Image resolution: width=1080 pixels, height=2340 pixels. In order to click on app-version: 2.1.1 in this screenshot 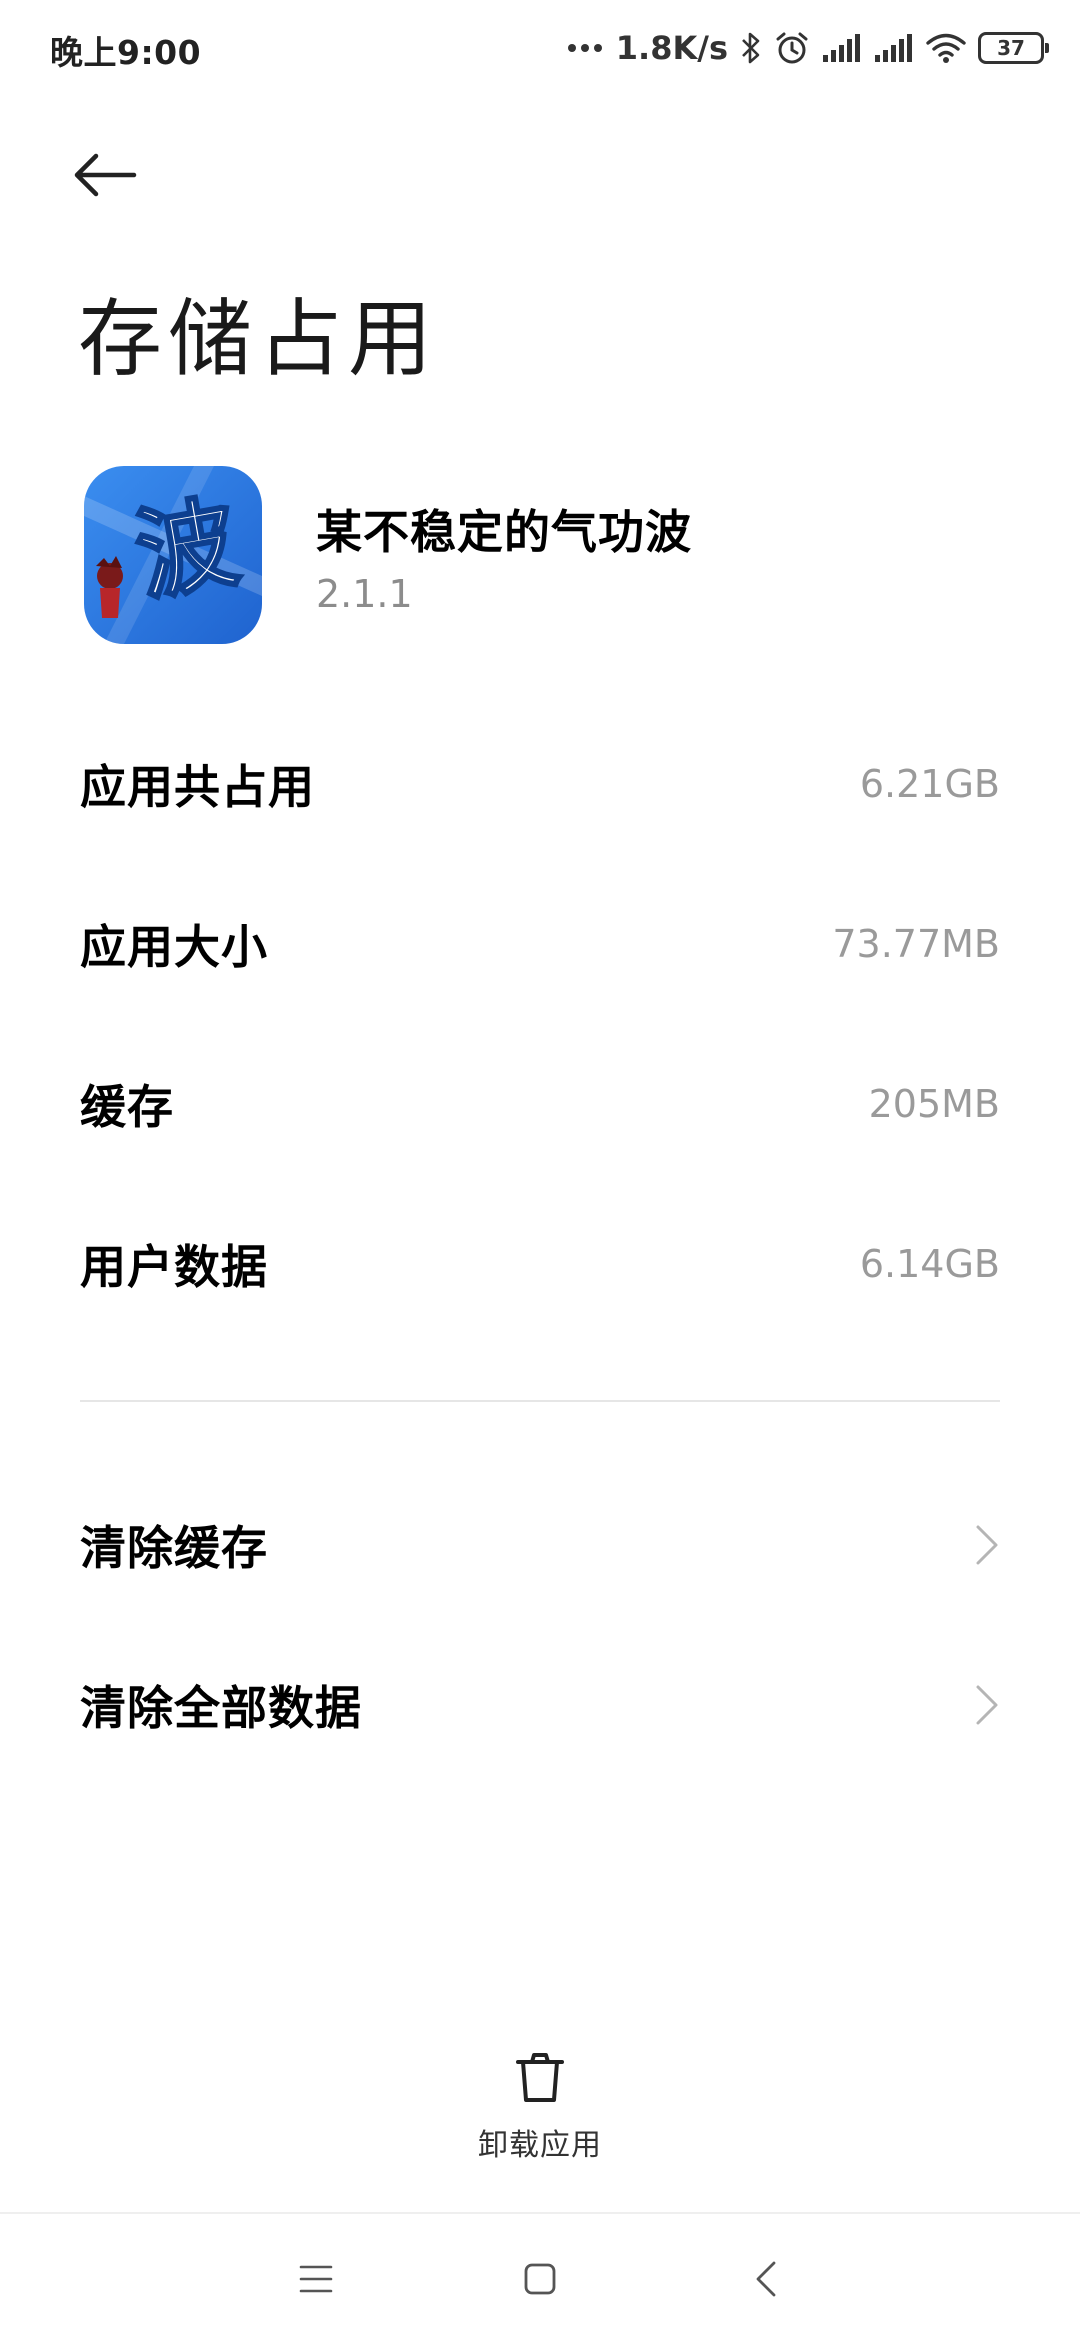, I will do `click(364, 594)`.